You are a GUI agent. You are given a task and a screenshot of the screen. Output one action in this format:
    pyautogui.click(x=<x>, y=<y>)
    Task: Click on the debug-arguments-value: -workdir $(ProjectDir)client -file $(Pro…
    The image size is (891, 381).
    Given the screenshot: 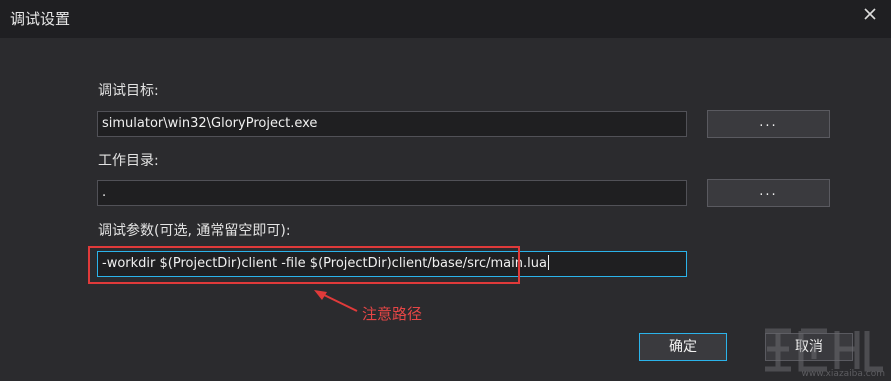 What is the action you would take?
    pyautogui.click(x=324, y=263)
    